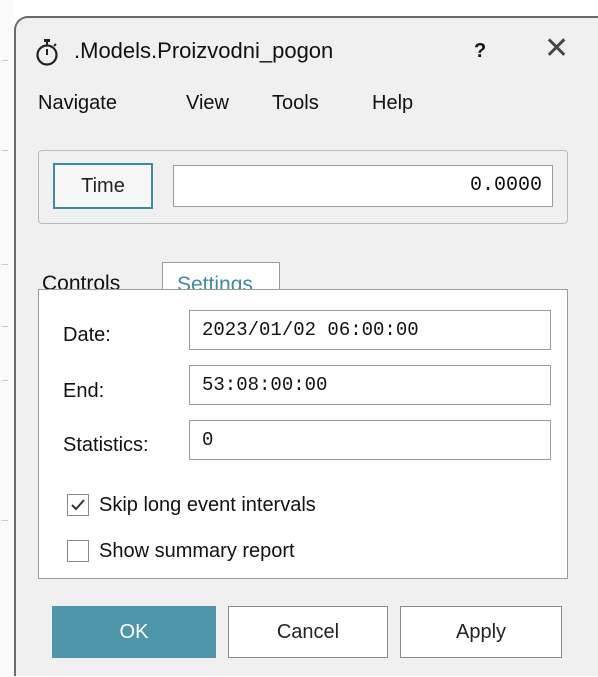 Image resolution: width=598 pixels, height=677 pixels. Describe the element at coordinates (370, 330) in the screenshot. I see `date-input: 2023/01/02 06:00:00` at that location.